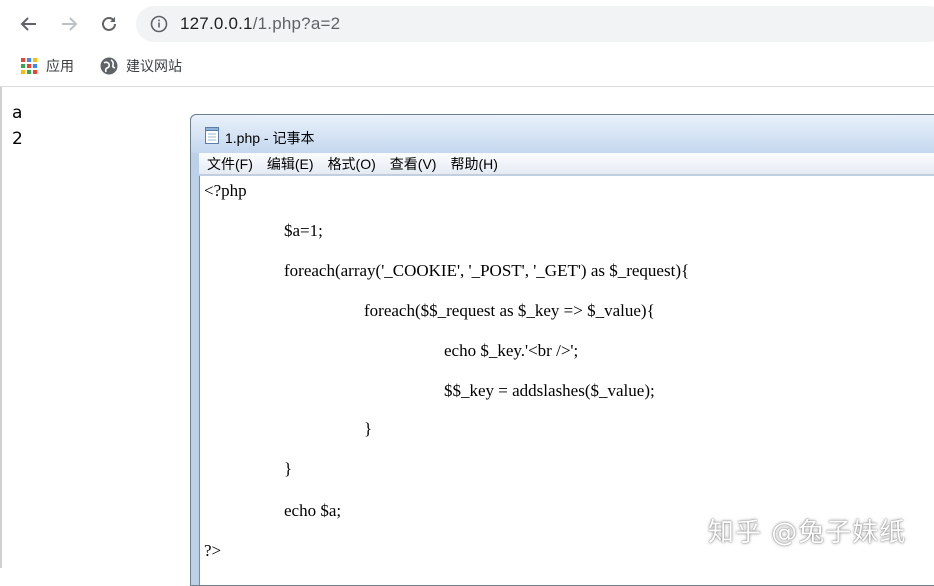  I want to click on code-line: $a=1;, so click(303, 230).